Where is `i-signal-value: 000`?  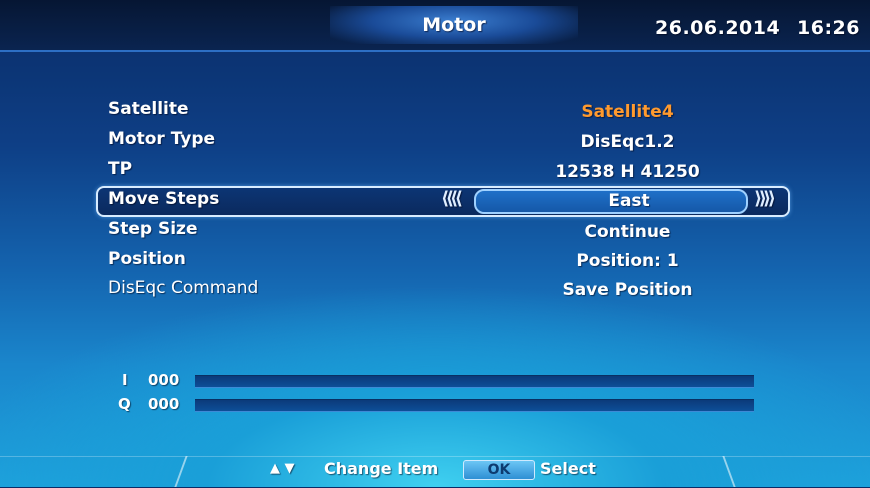
i-signal-value: 000 is located at coordinates (164, 380).